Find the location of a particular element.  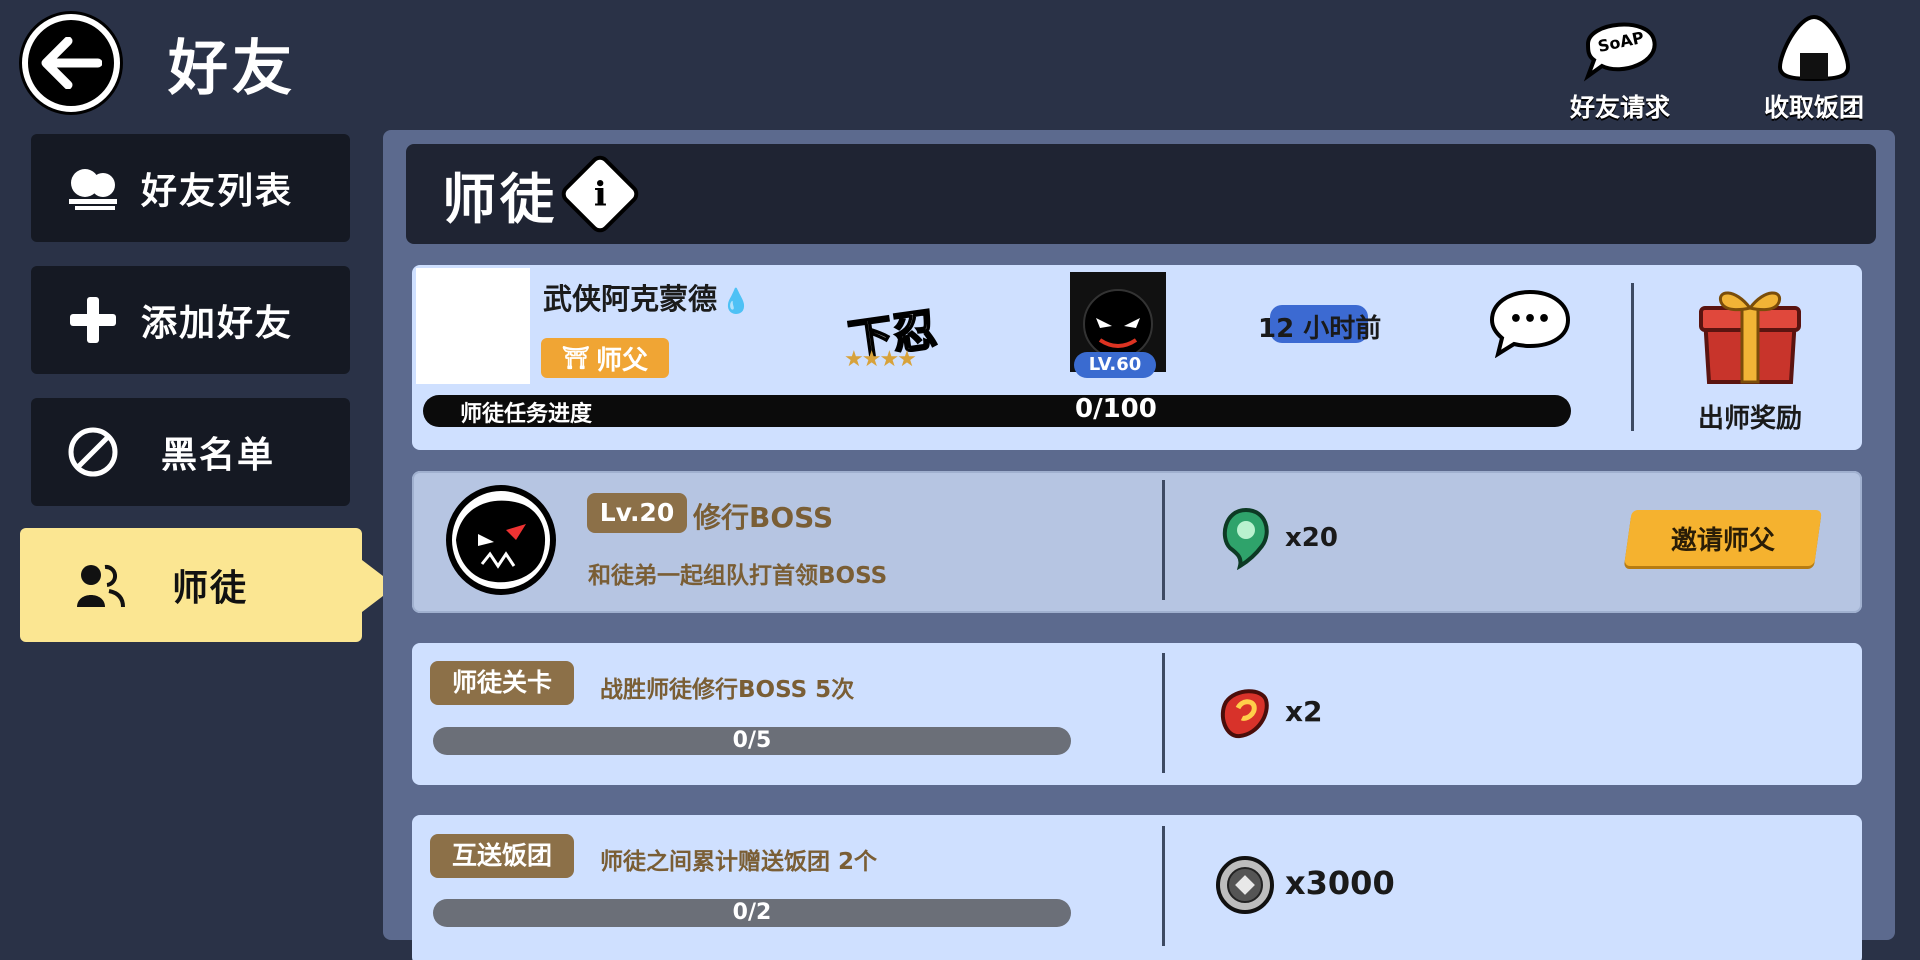

sidebar-item-add-friend: 添加好友 is located at coordinates (190, 320).